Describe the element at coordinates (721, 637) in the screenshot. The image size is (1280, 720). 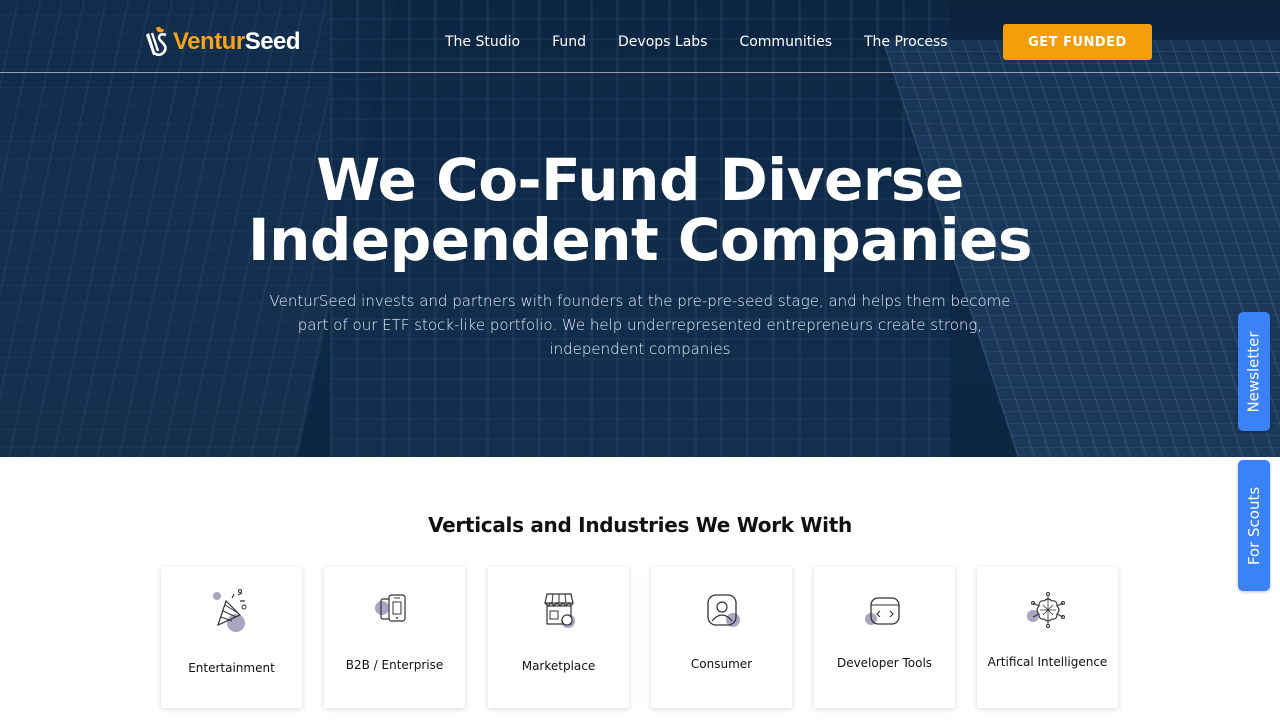
I see `vertical-card-consumer: Consumer` at that location.